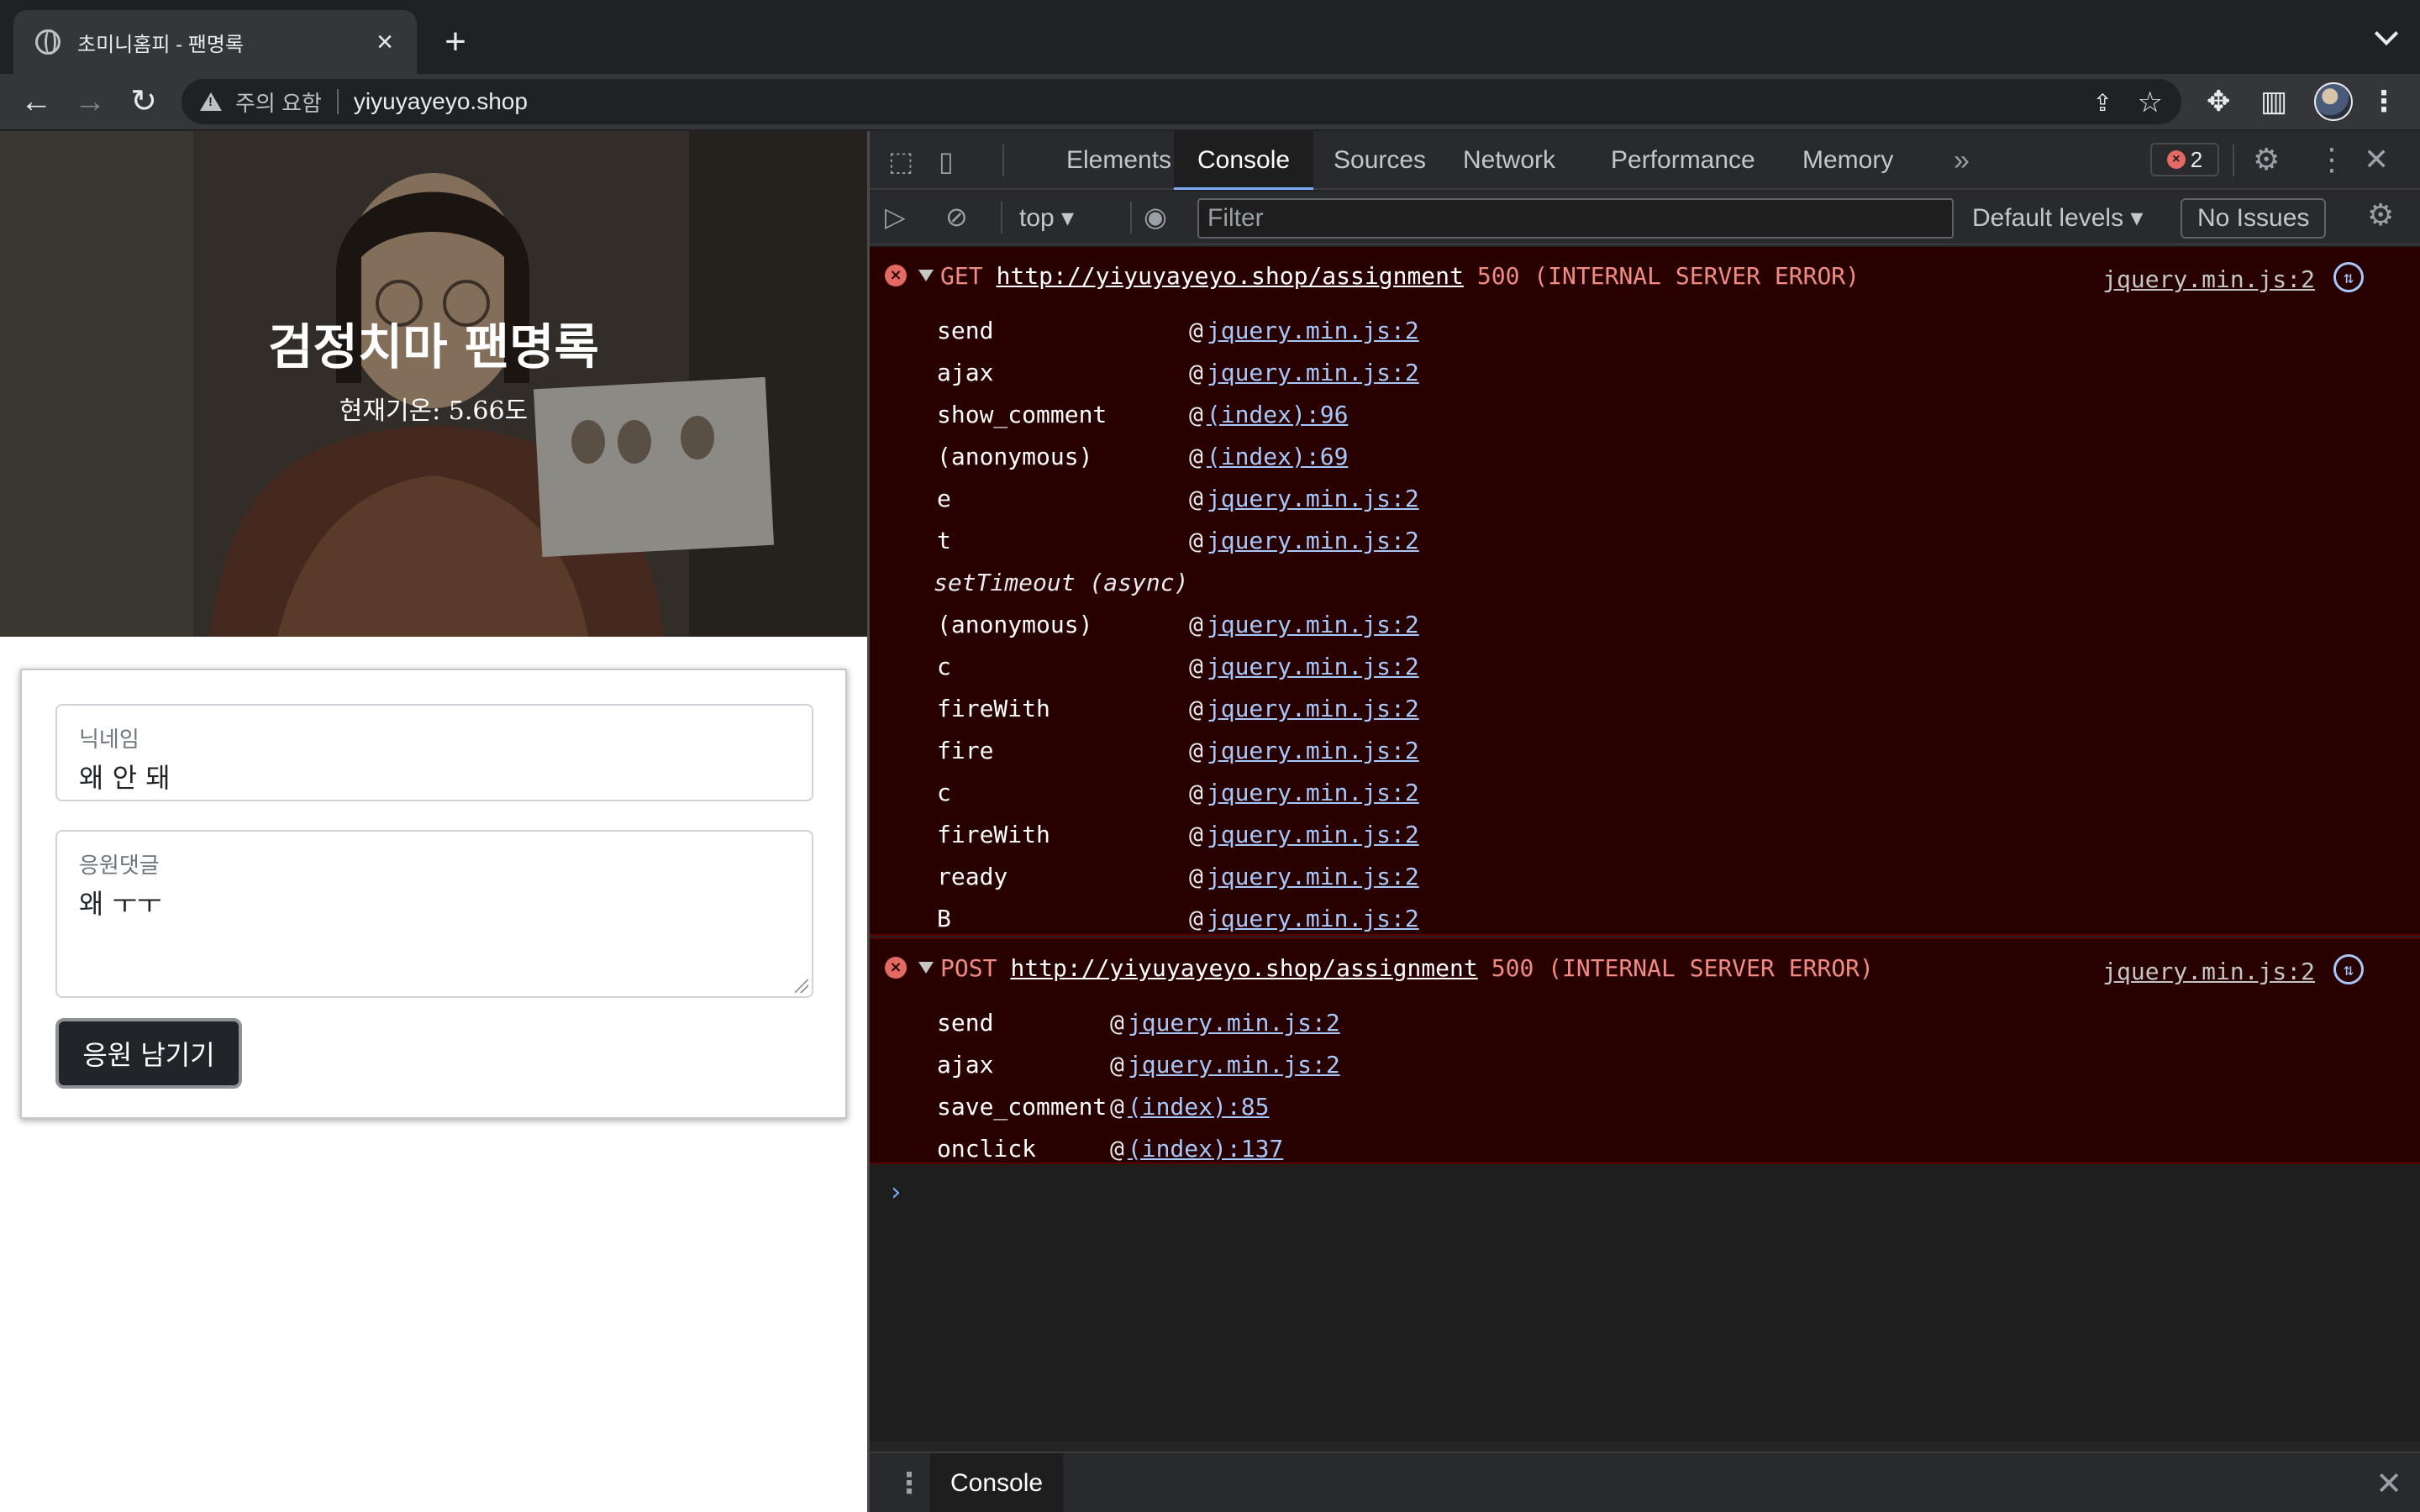 The image size is (2420, 1512). I want to click on frame-function: ready, so click(972, 876).